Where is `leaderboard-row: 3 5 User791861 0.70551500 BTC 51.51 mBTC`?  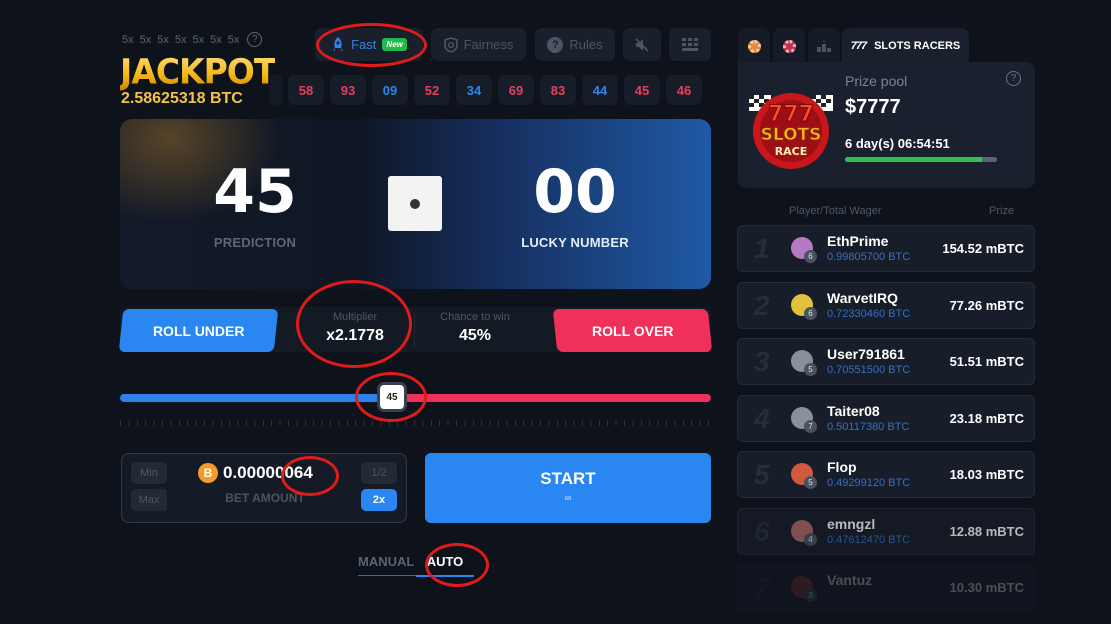 leaderboard-row: 3 5 User791861 0.70551500 BTC 51.51 mBTC is located at coordinates (886, 361).